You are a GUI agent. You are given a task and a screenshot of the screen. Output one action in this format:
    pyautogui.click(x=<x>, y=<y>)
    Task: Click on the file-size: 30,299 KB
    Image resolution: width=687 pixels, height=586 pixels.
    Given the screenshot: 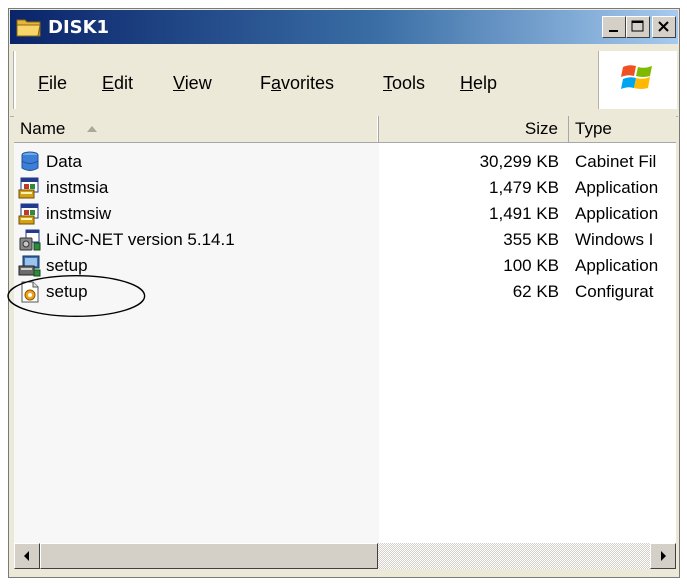 What is the action you would take?
    pyautogui.click(x=519, y=161)
    